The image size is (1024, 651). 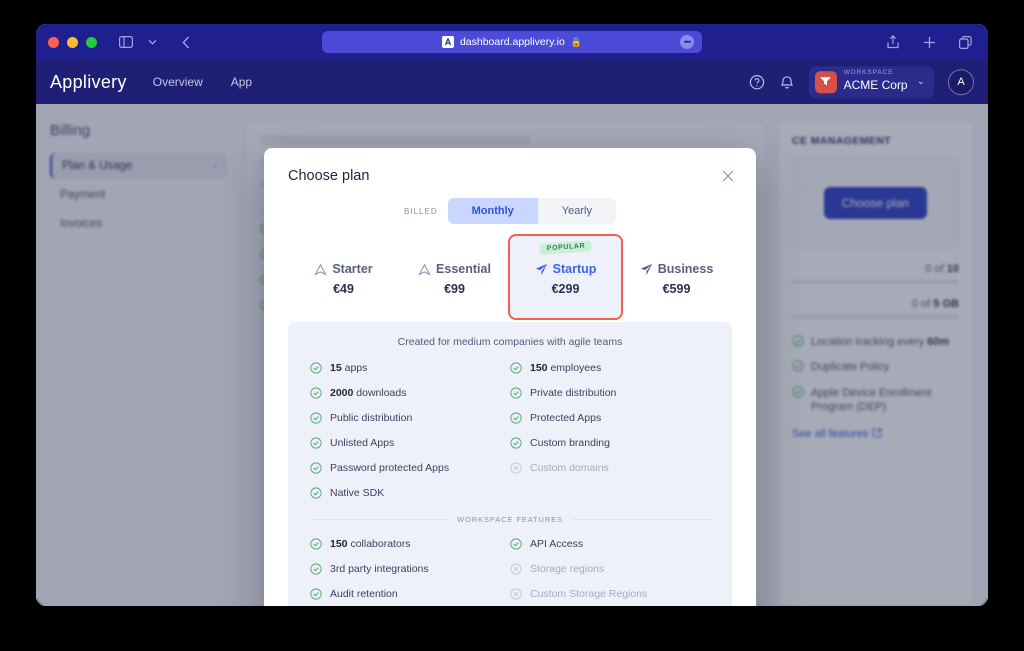 I want to click on feature-item: 2000 downloads, so click(x=410, y=393).